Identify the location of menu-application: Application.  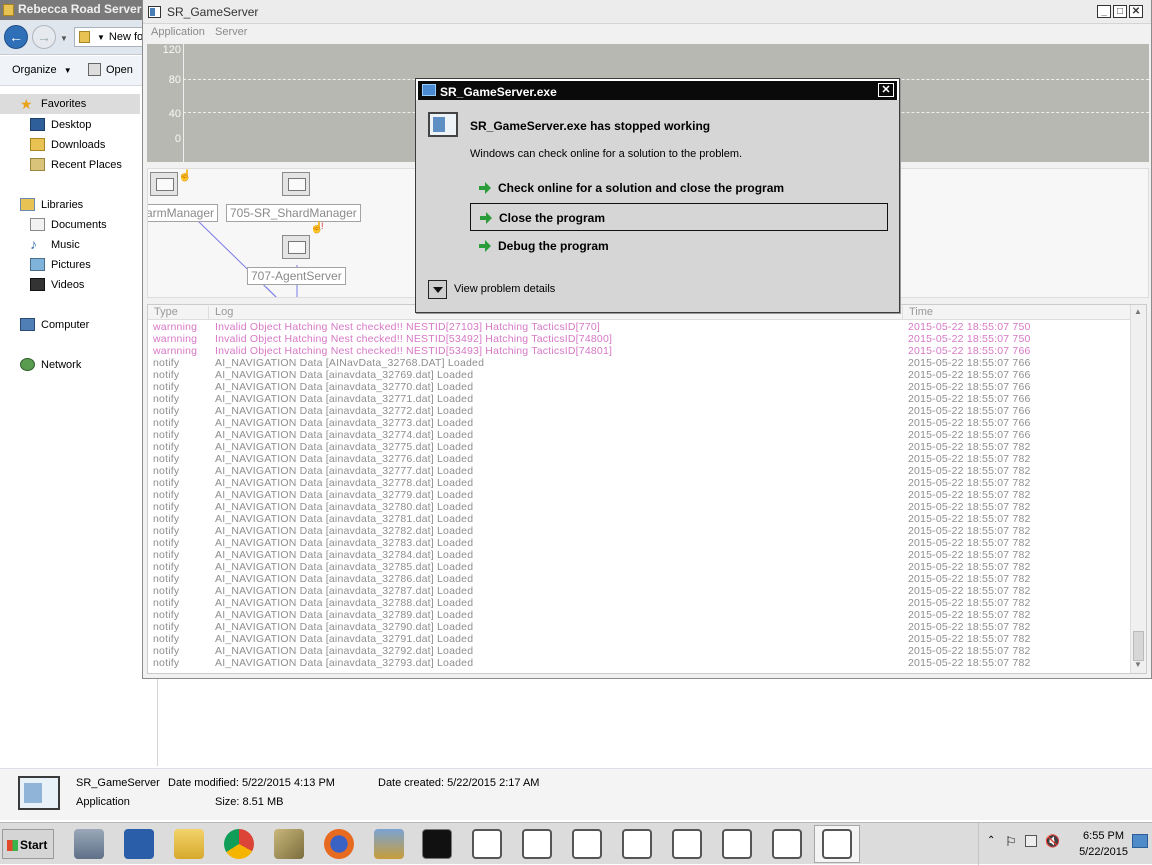
(178, 32).